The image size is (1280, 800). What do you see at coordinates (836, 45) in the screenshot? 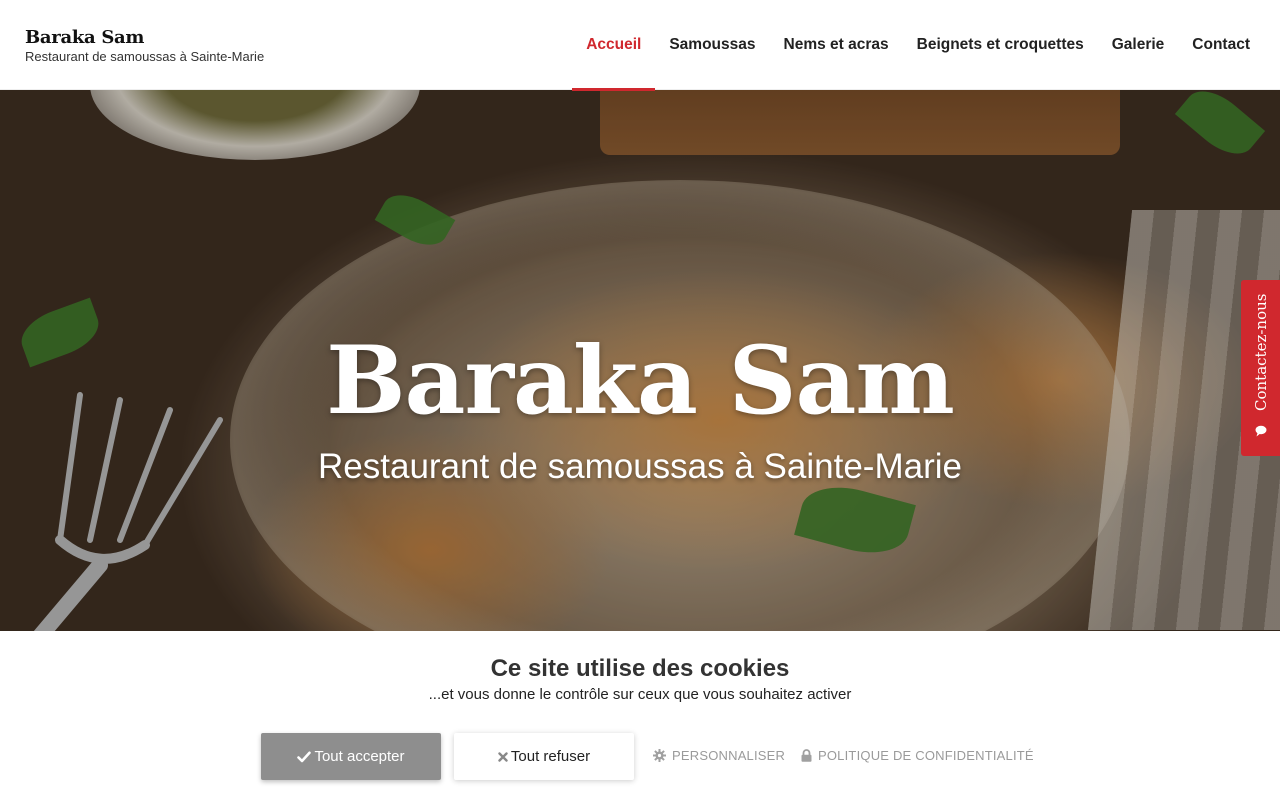
I see `nav-item-nems-et-acras: Nems et acras` at bounding box center [836, 45].